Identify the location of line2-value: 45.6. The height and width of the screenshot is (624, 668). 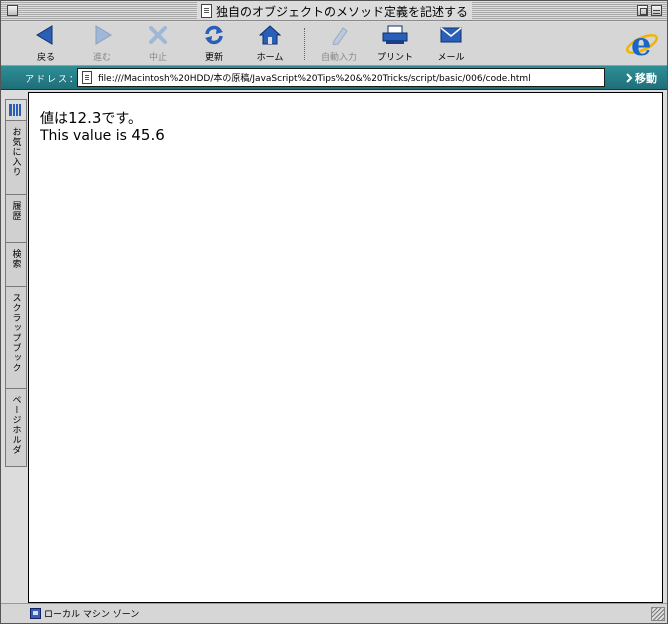
(148, 135).